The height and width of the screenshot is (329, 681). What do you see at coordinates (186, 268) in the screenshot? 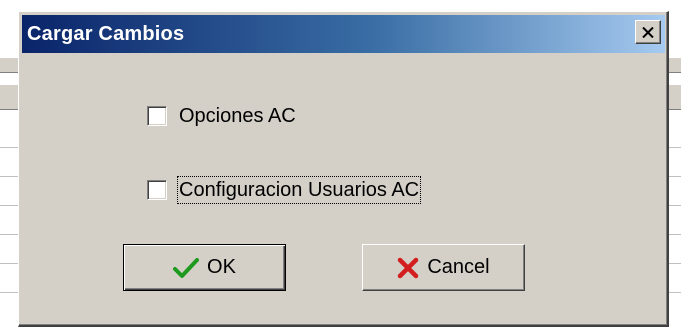
I see `checkmark-icon` at bounding box center [186, 268].